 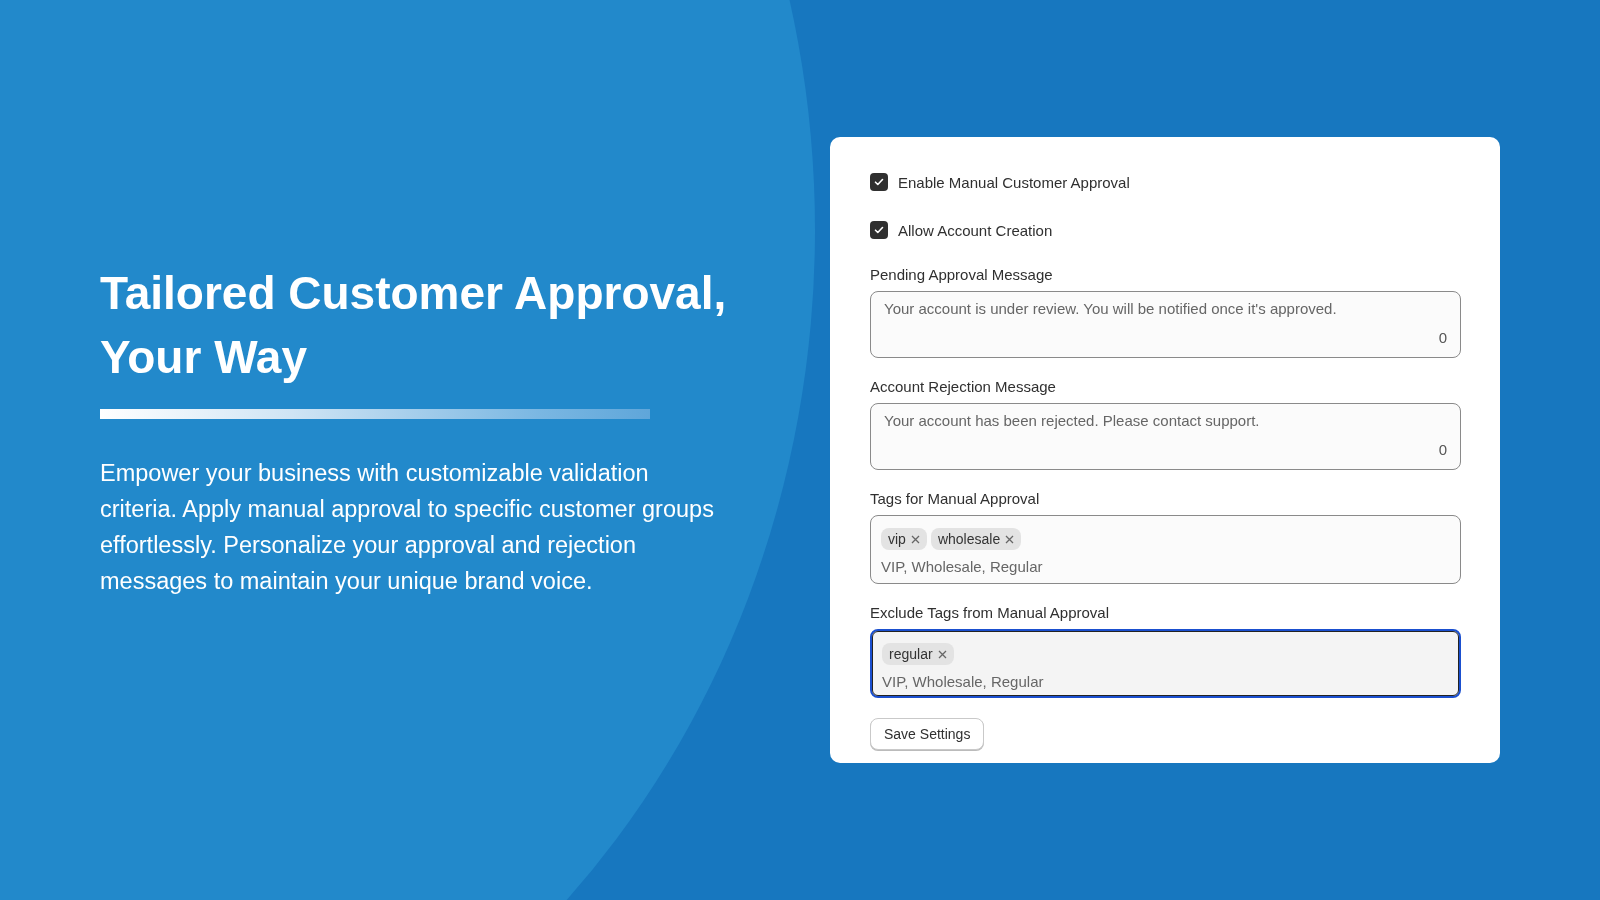 What do you see at coordinates (1165, 436) in the screenshot?
I see `message-field: Your account has been rejected. Please contact support. 0` at bounding box center [1165, 436].